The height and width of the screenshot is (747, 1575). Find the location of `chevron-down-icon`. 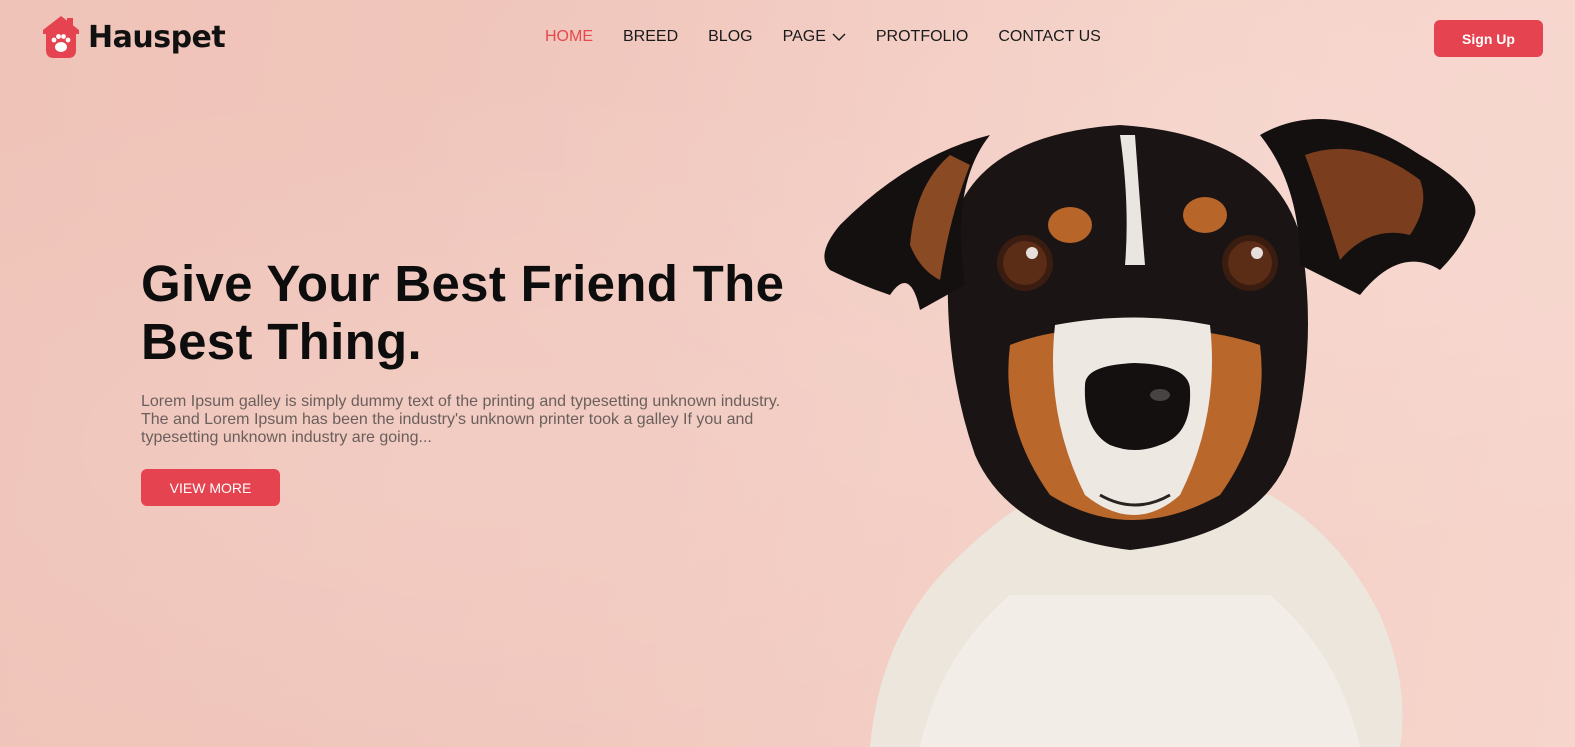

chevron-down-icon is located at coordinates (839, 37).